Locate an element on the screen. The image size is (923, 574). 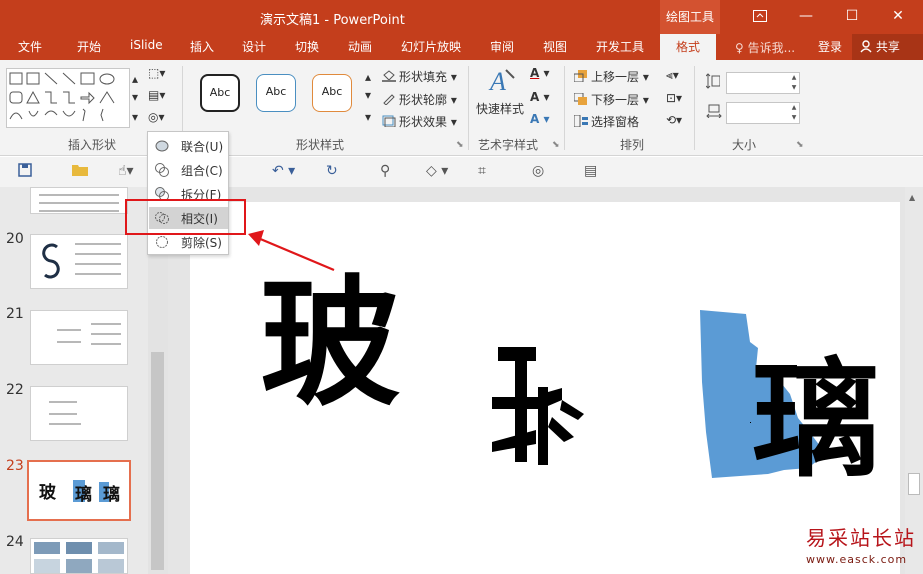
redo-icon: ↻ is located at coordinates (332, 171).